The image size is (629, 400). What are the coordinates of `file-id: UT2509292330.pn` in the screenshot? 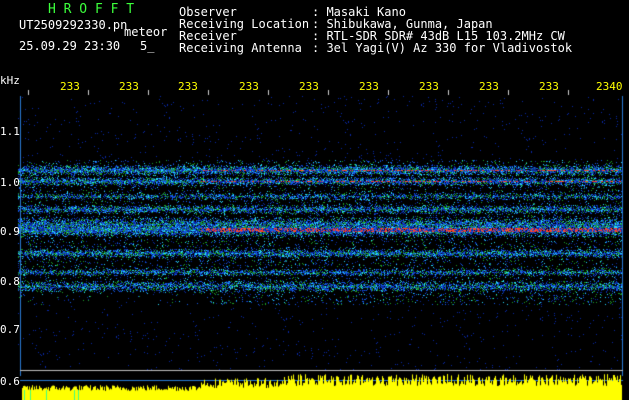 It's located at (73, 25).